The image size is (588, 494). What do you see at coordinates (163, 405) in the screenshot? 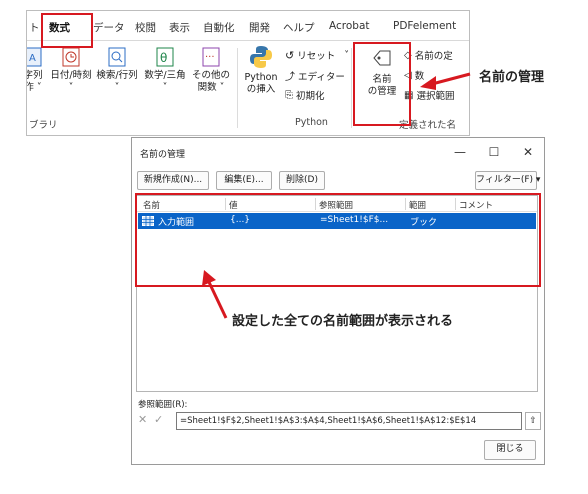
I see `refers-to-label: 参照範囲(R):` at bounding box center [163, 405].